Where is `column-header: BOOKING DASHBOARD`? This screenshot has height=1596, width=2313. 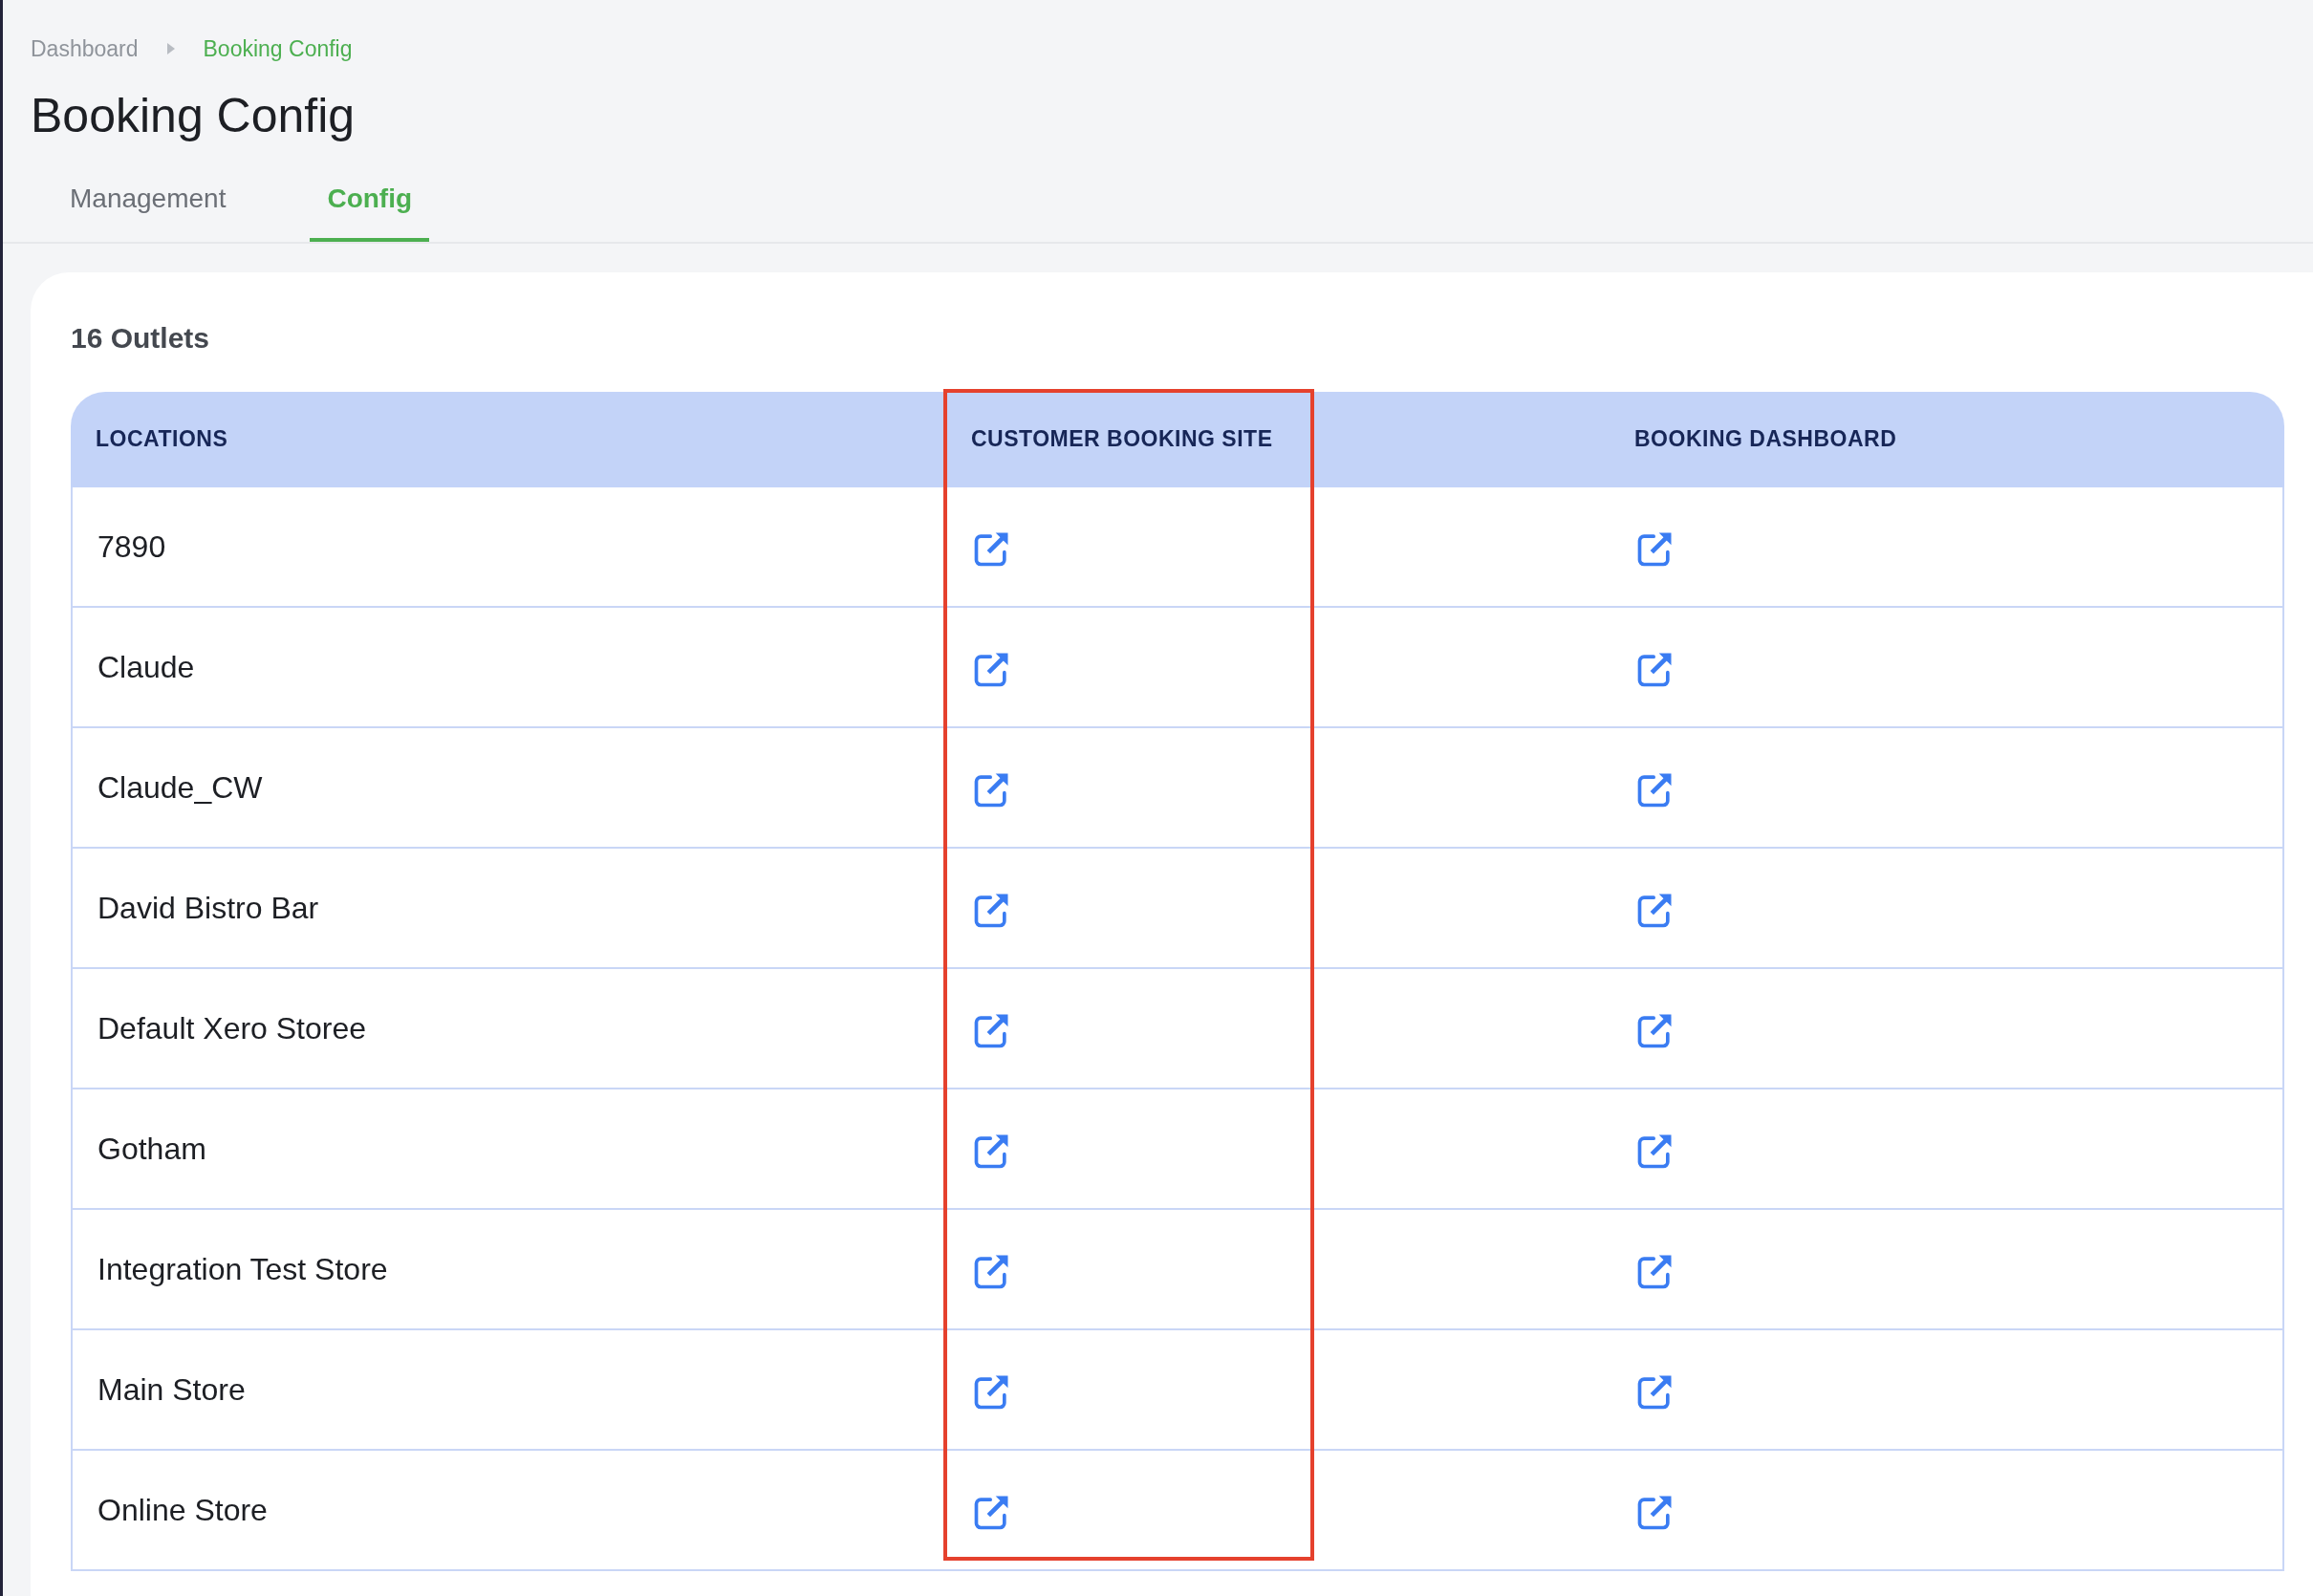
column-header: BOOKING DASHBOARD is located at coordinates (1947, 439).